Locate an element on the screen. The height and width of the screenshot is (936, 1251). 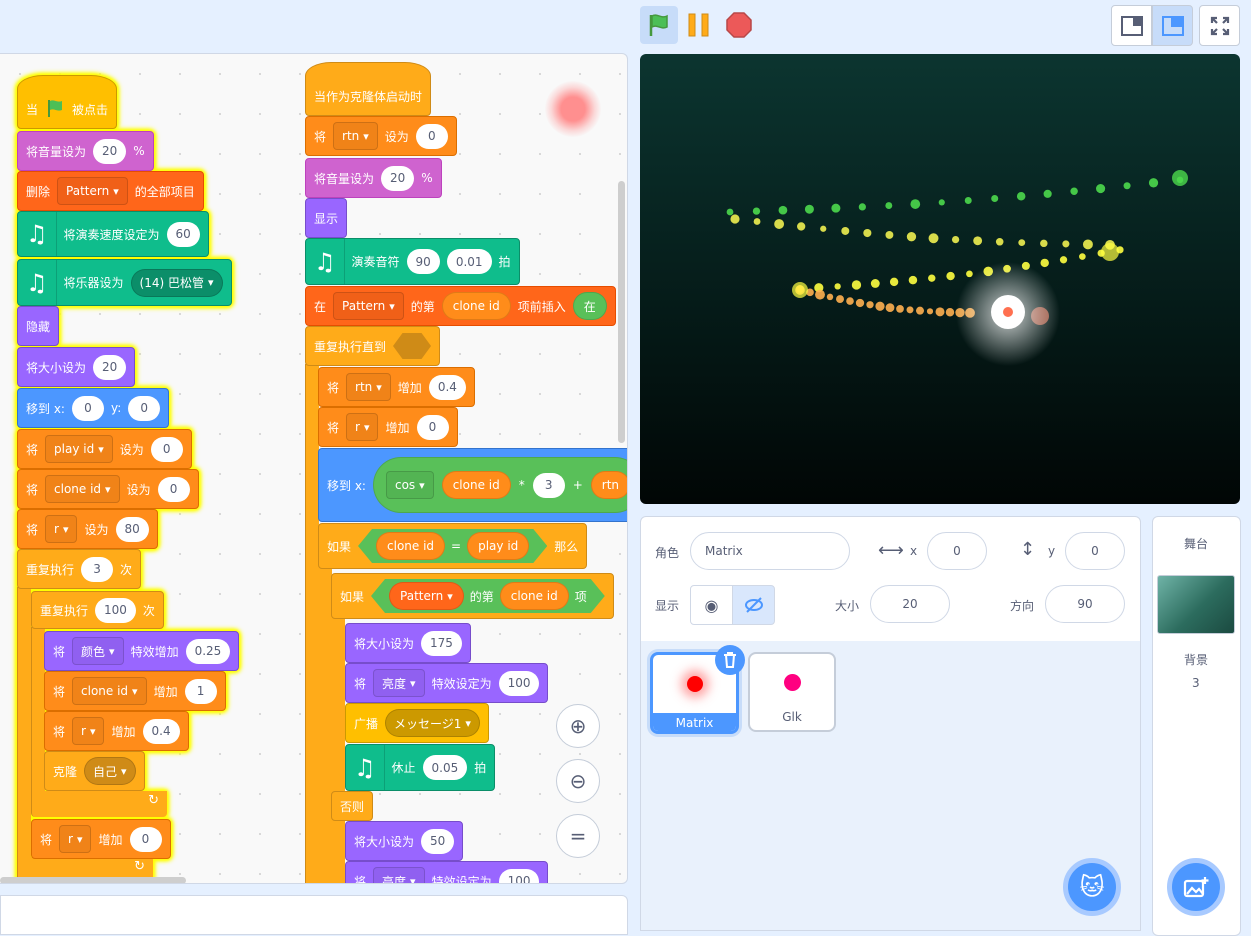
zoom-out-button: ⊖ is located at coordinates (578, 781).